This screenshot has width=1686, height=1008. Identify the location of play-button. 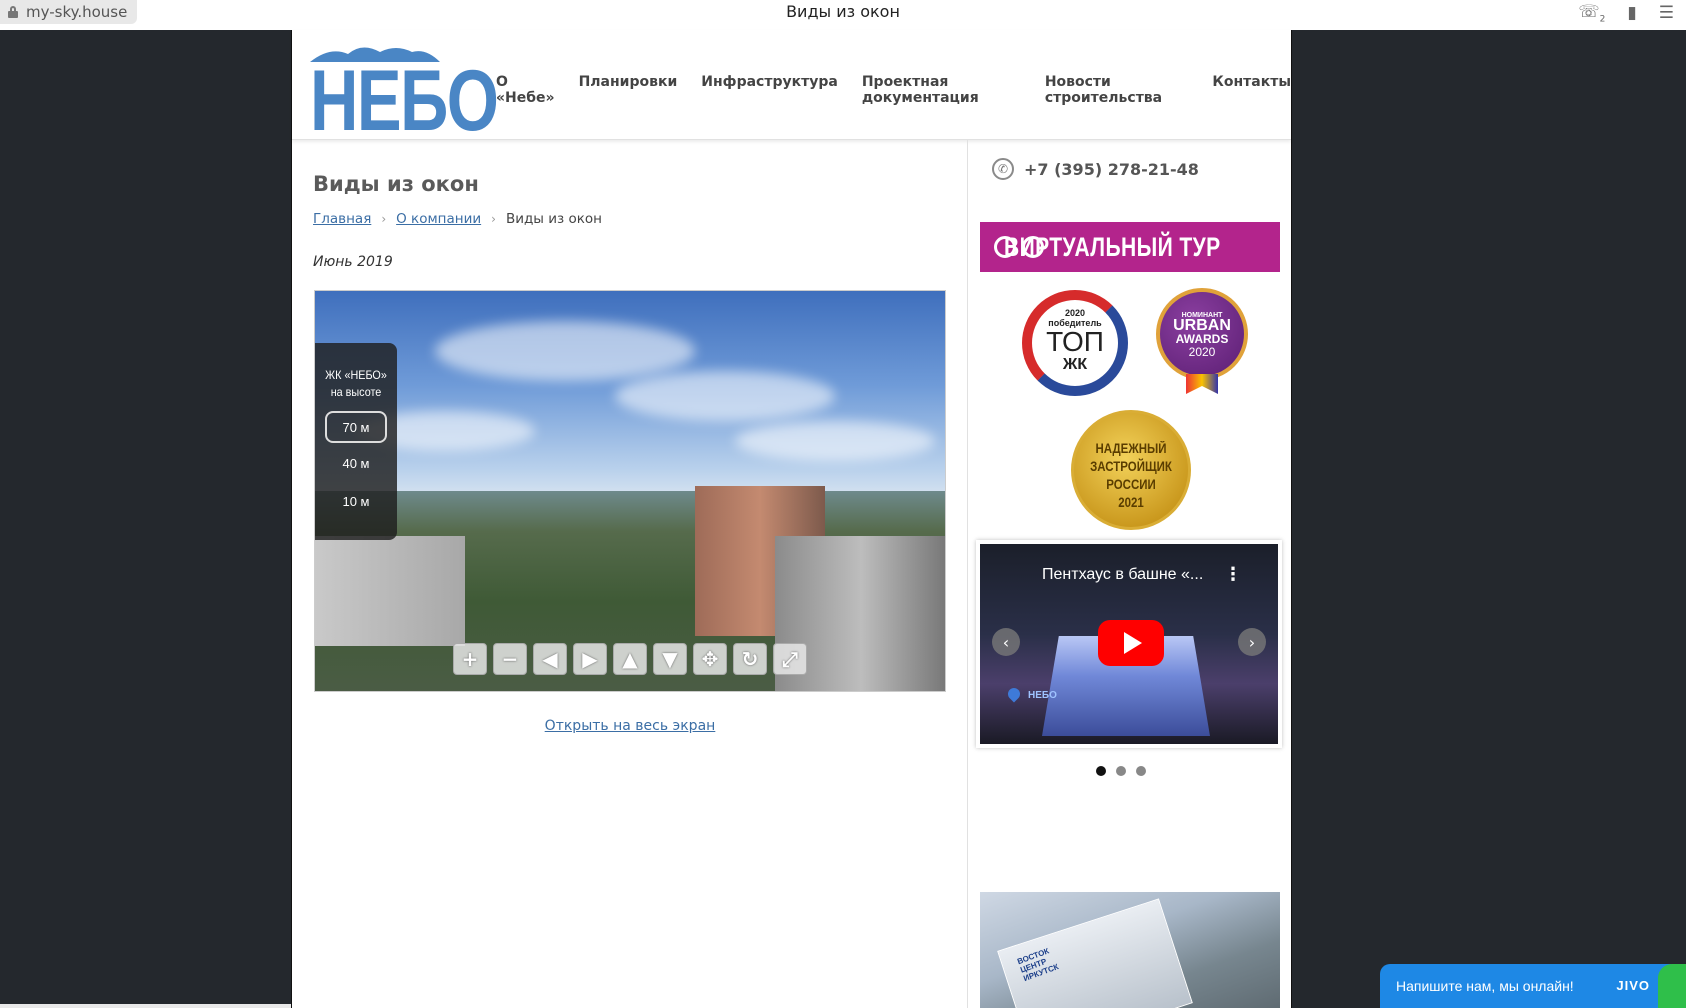
(1131, 643).